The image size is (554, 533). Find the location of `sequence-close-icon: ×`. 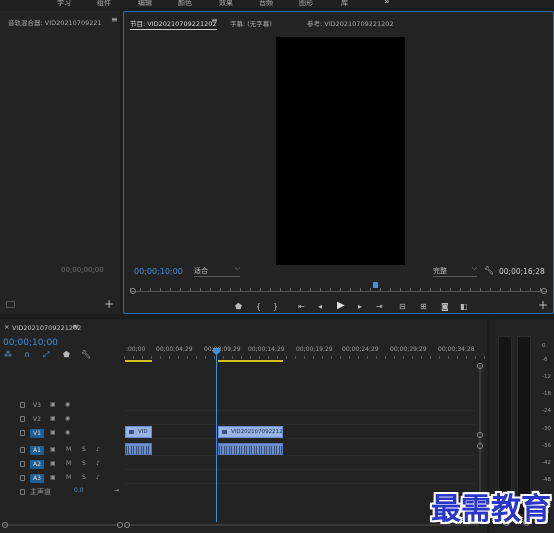

sequence-close-icon: × is located at coordinates (6, 327).